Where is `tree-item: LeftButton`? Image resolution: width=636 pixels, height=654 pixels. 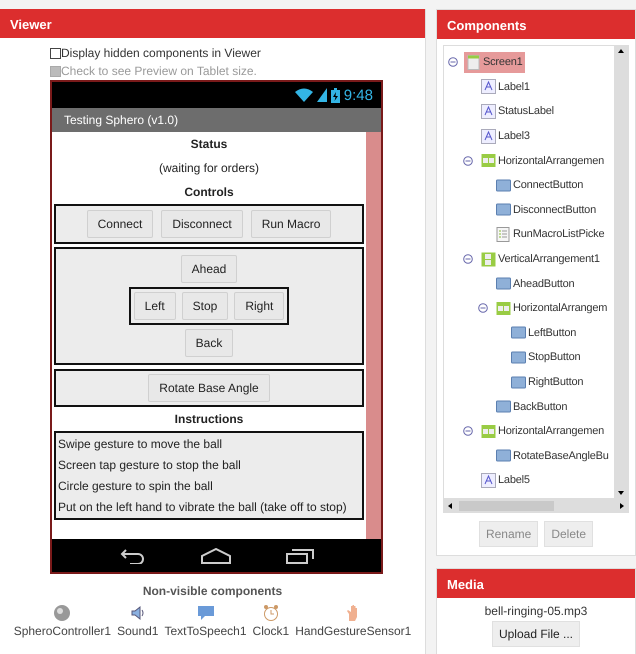
tree-item: LeftButton is located at coordinates (543, 333).